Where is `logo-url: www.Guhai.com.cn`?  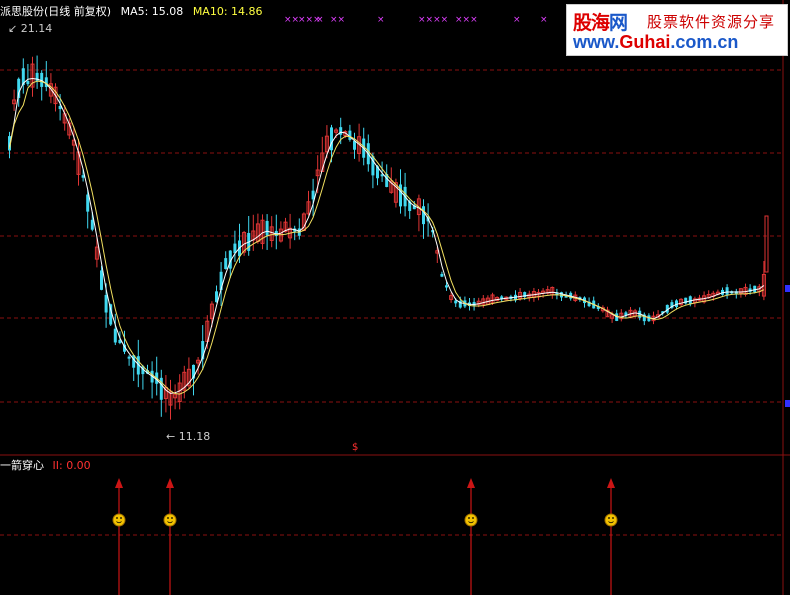
logo-url: www.Guhai.com.cn is located at coordinates (656, 42).